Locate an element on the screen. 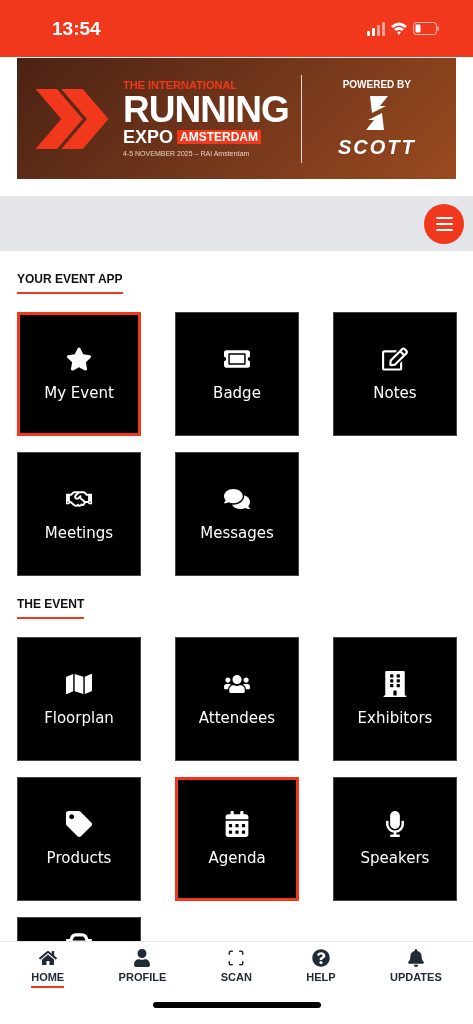 This screenshot has width=473, height=1024. feature-tile: Badge is located at coordinates (237, 374).